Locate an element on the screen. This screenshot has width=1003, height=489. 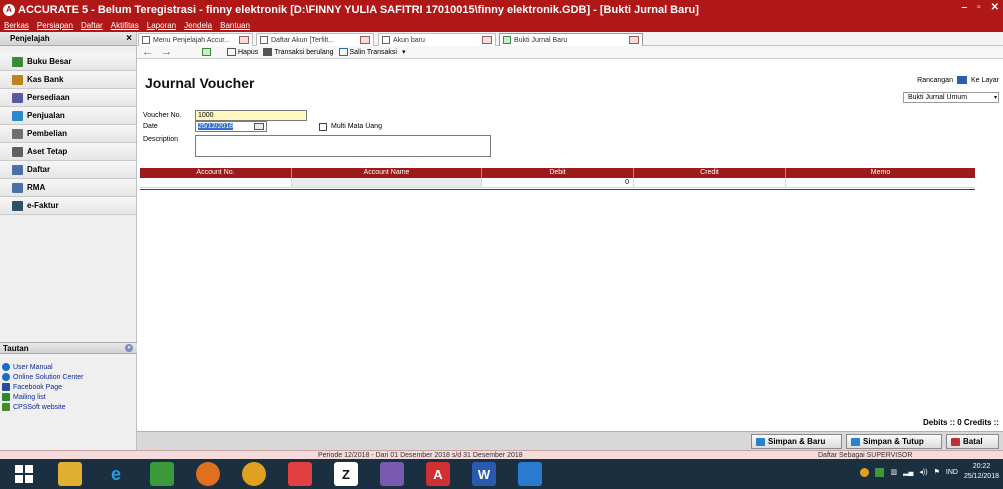
column-credit: Credit is located at coordinates (710, 173).